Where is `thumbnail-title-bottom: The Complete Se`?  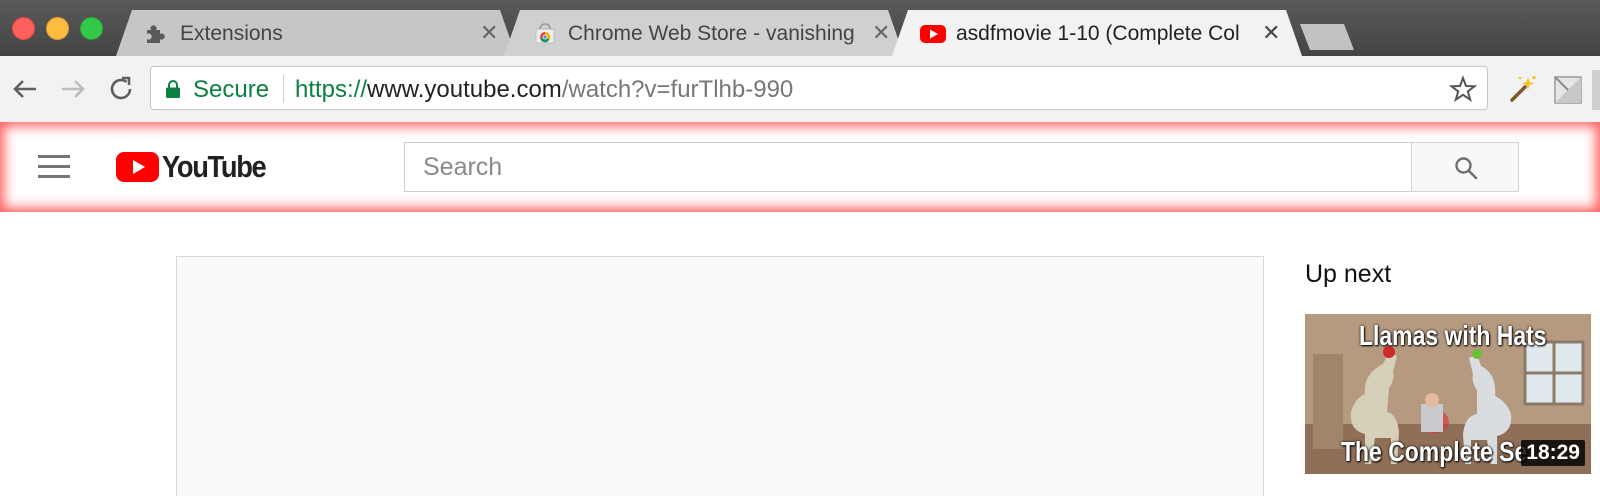 thumbnail-title-bottom: The Complete Se is located at coordinates (1434, 451).